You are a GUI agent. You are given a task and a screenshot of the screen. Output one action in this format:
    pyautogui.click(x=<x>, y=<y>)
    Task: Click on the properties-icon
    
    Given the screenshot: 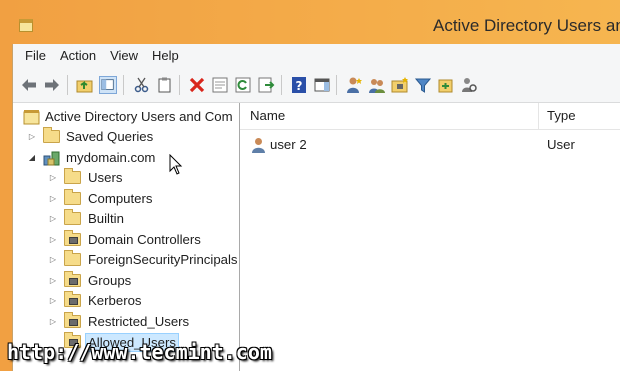 What is the action you would take?
    pyautogui.click(x=220, y=85)
    